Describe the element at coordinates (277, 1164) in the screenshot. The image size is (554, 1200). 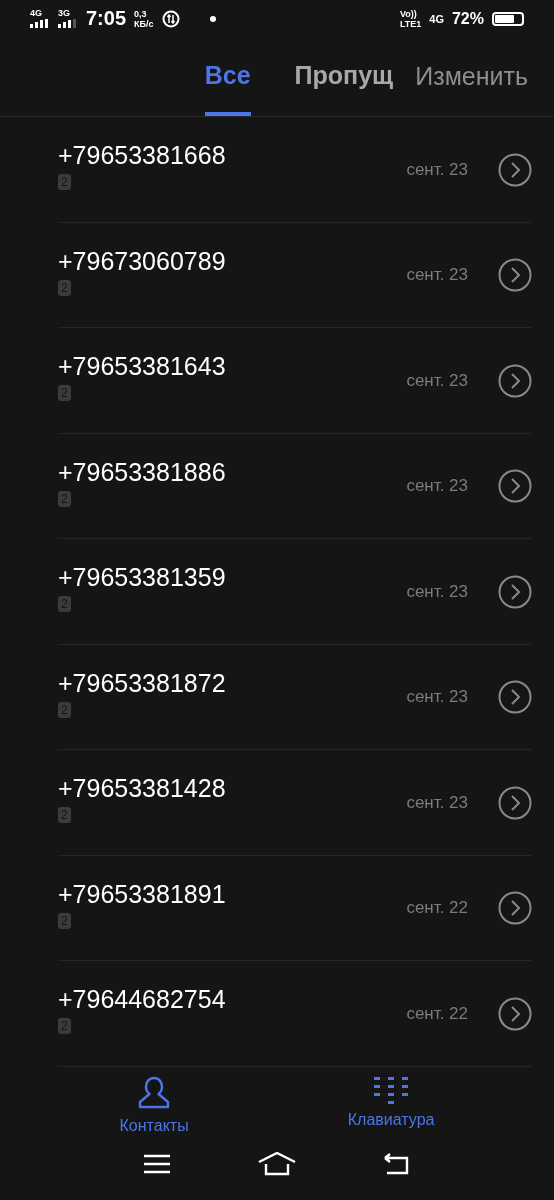
I see `home-icon` at that location.